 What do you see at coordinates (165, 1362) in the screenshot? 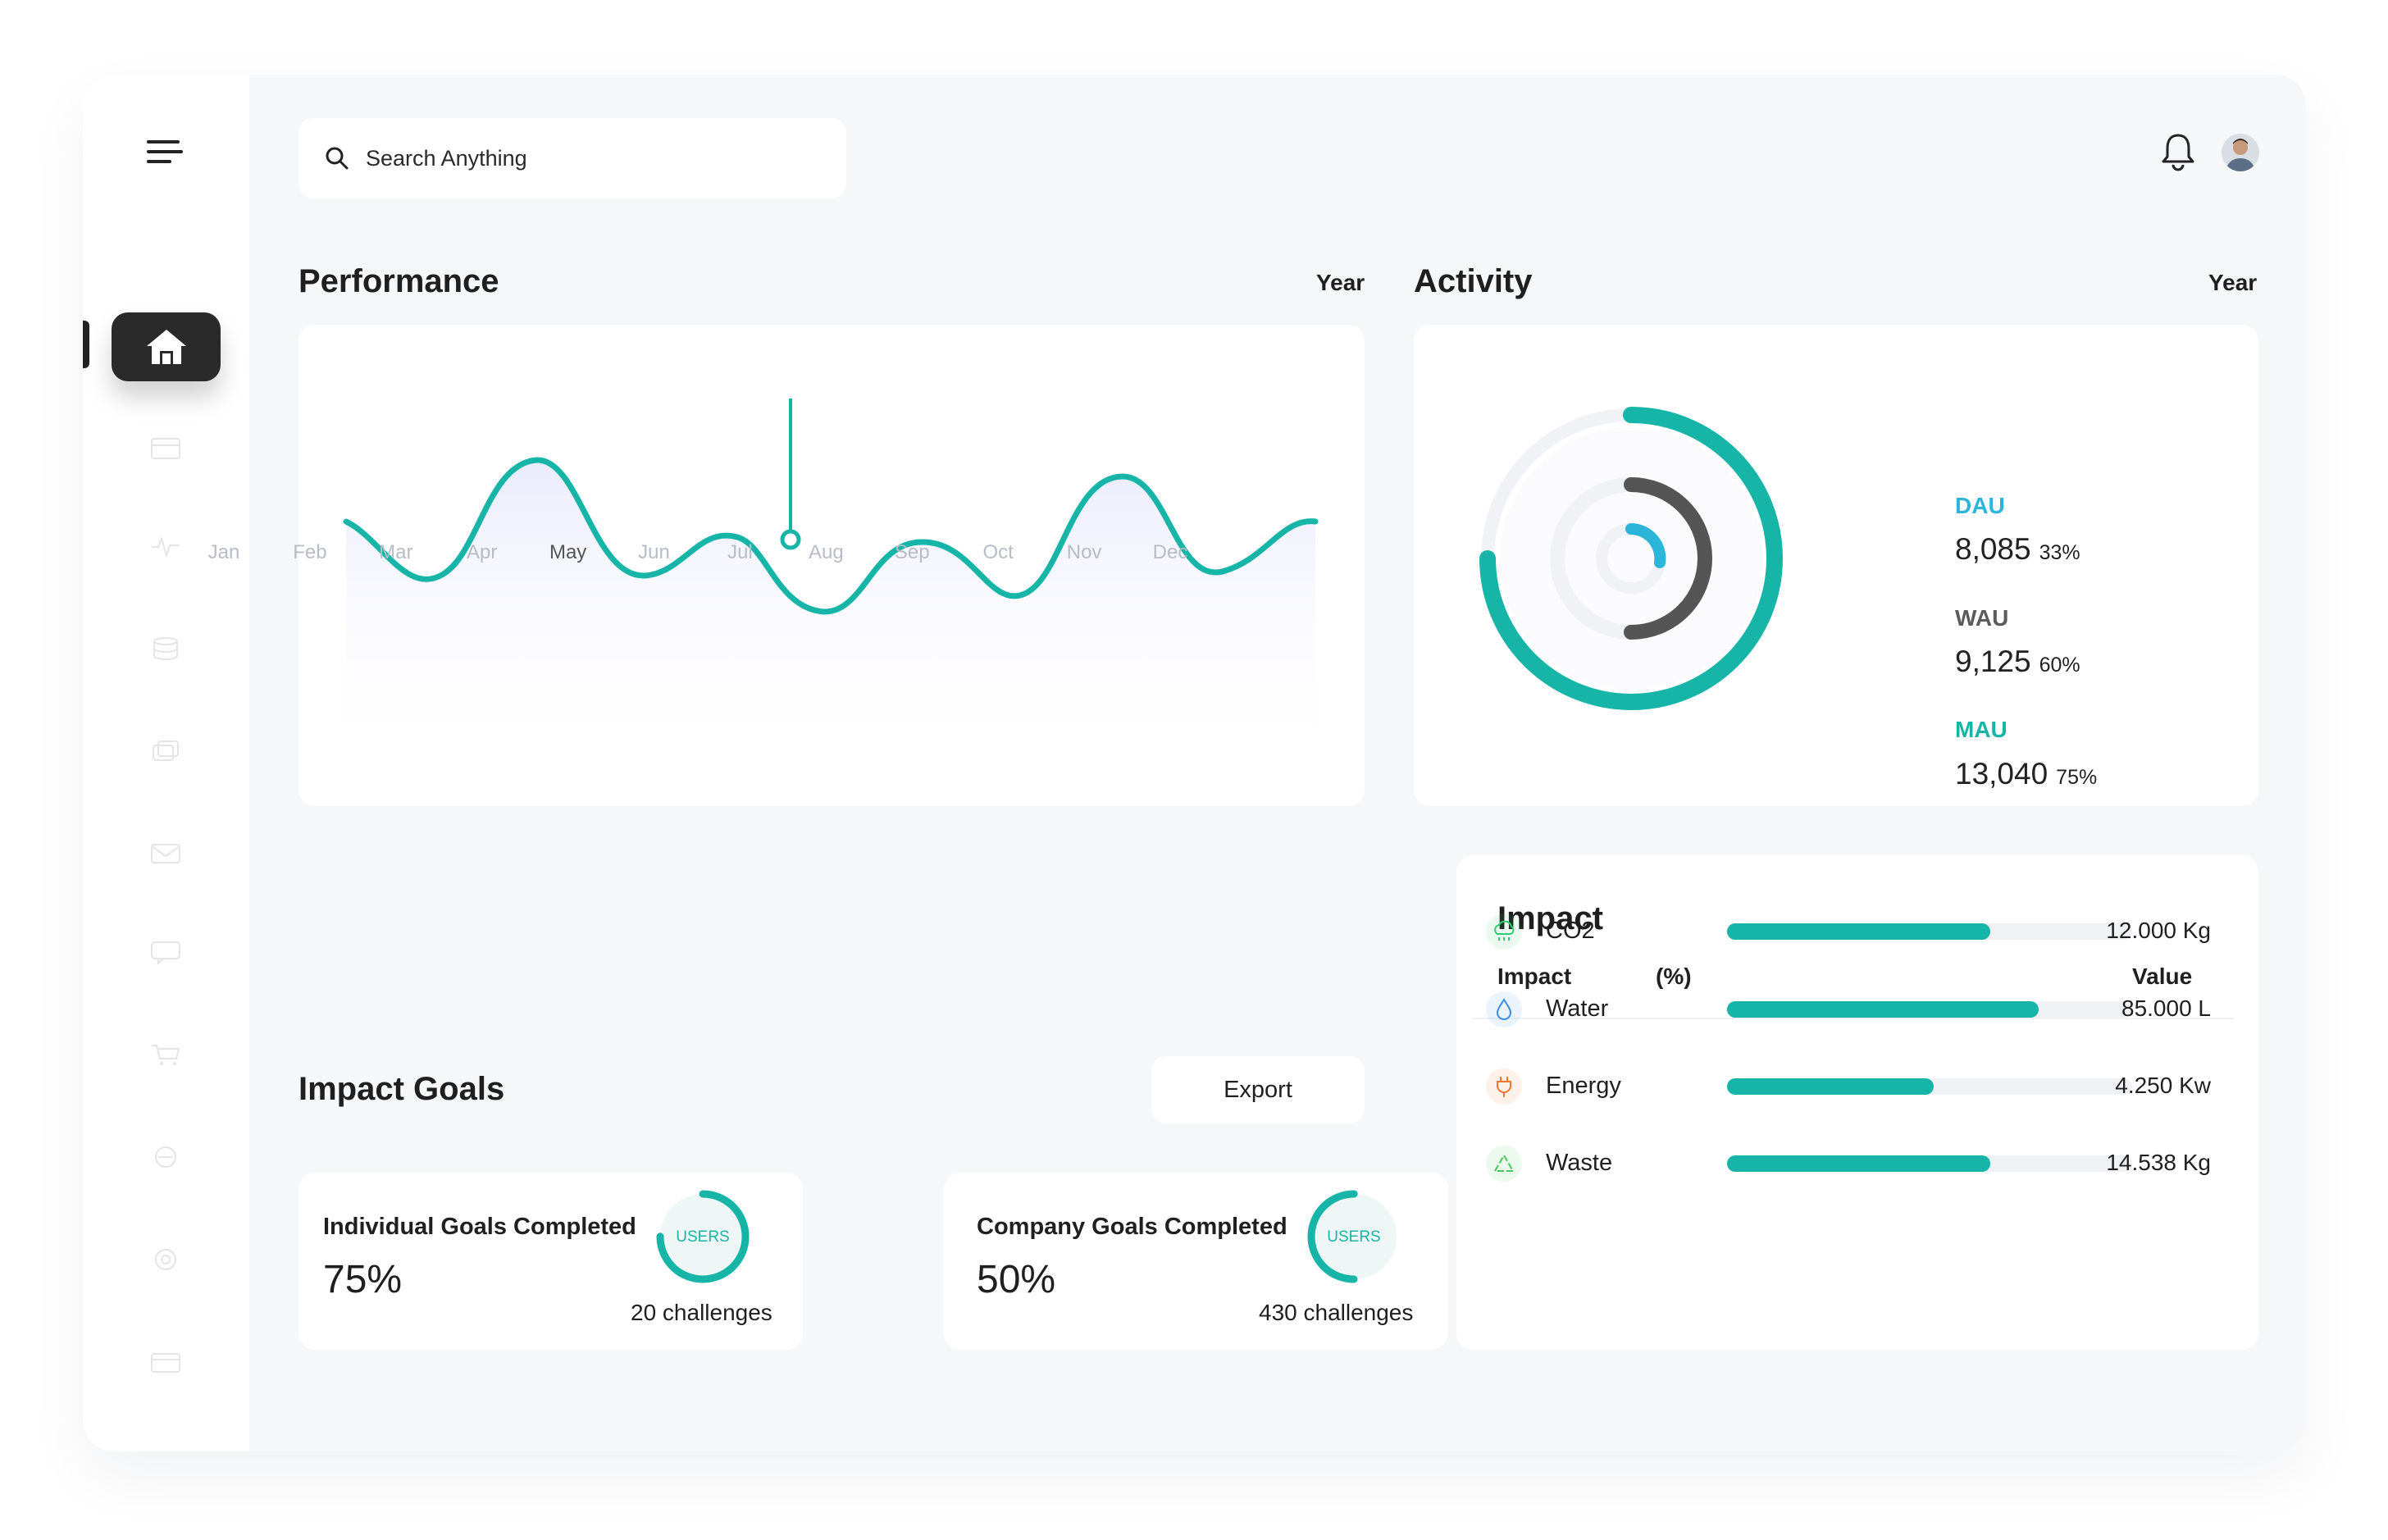
I see `sidebar-item-wallet` at bounding box center [165, 1362].